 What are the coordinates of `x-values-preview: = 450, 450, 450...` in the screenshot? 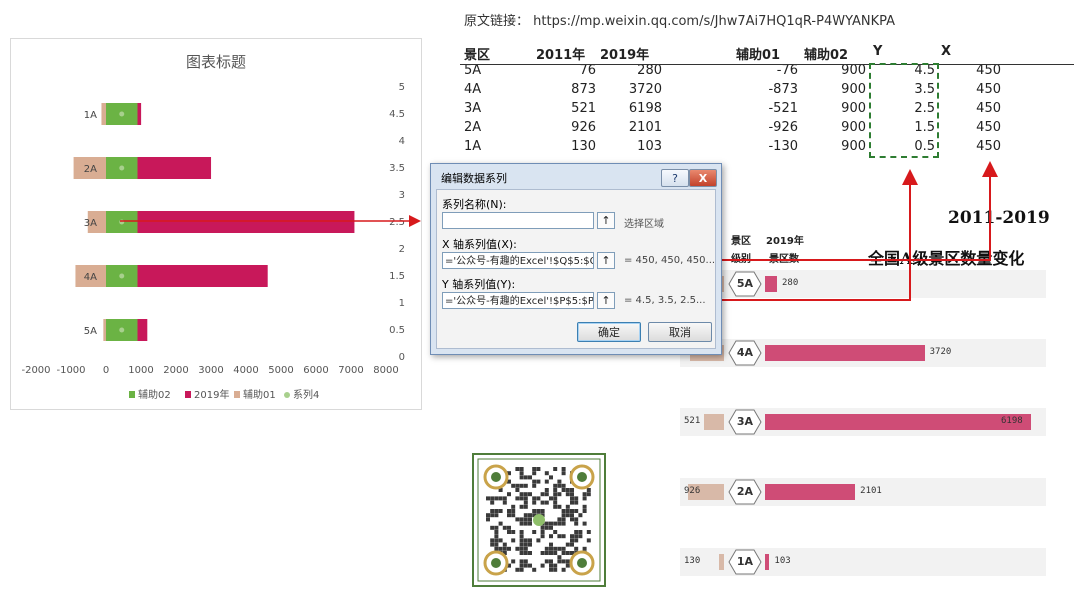 It's located at (670, 260).